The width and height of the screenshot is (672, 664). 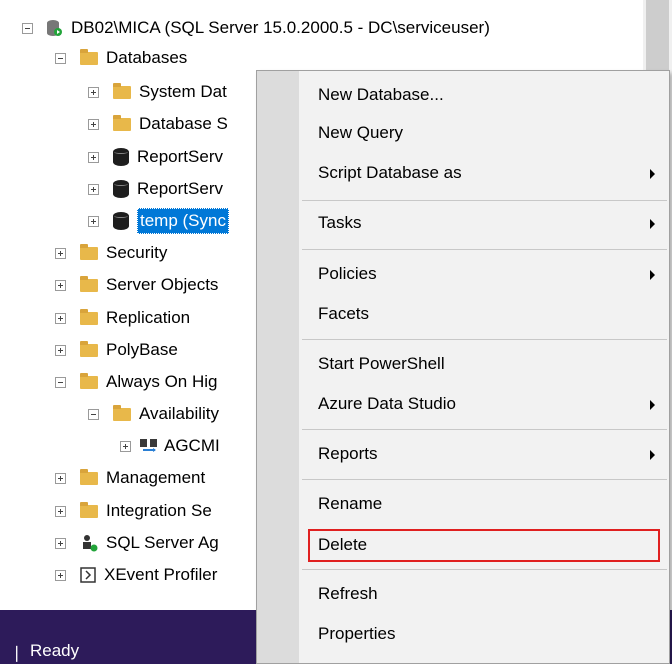 What do you see at coordinates (339, 223) in the screenshot?
I see `menu-item-tasks: Tasks` at bounding box center [339, 223].